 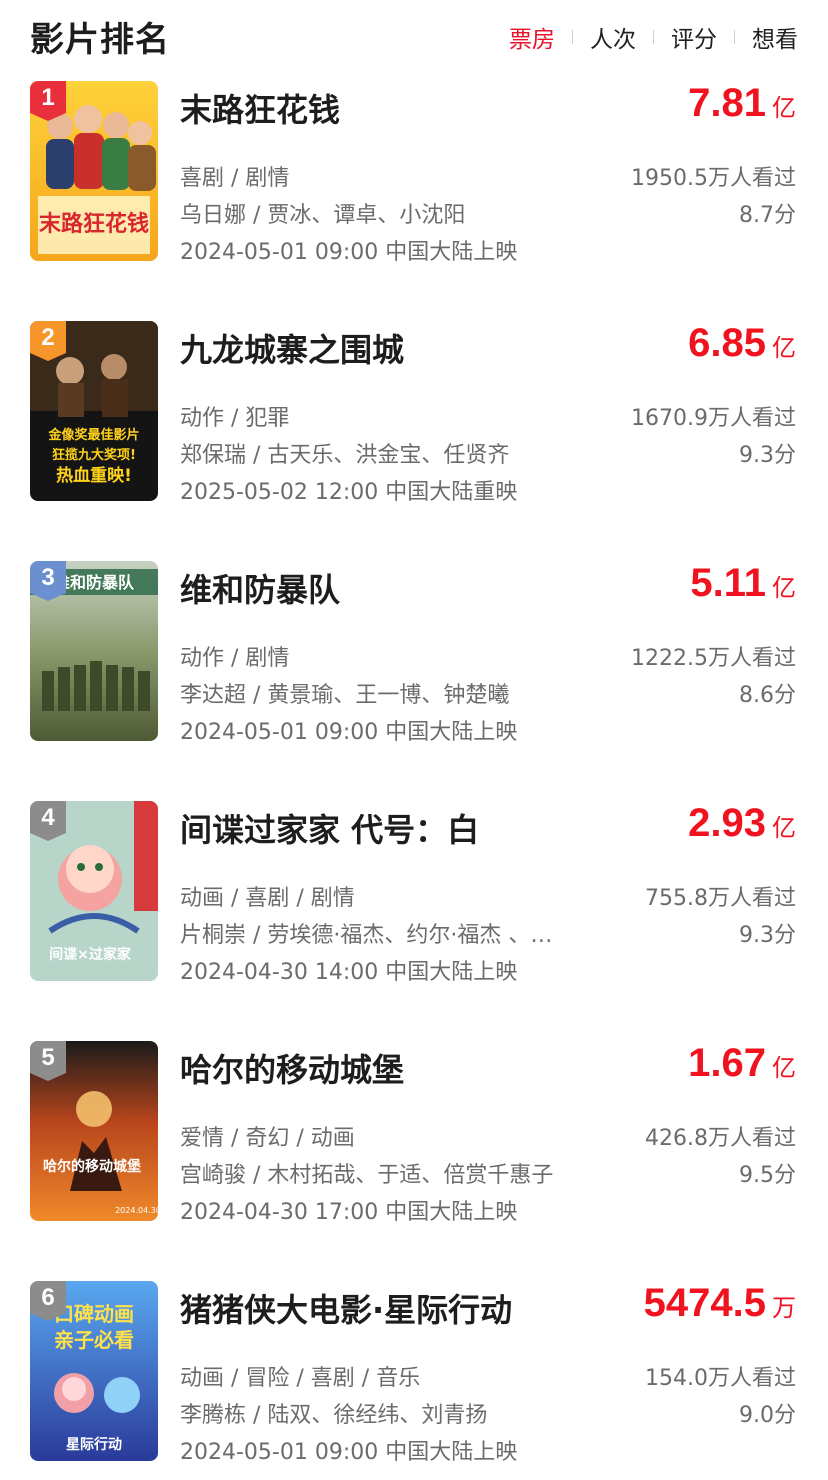 I want to click on movie-title: 维和防暴队, so click(x=260, y=588).